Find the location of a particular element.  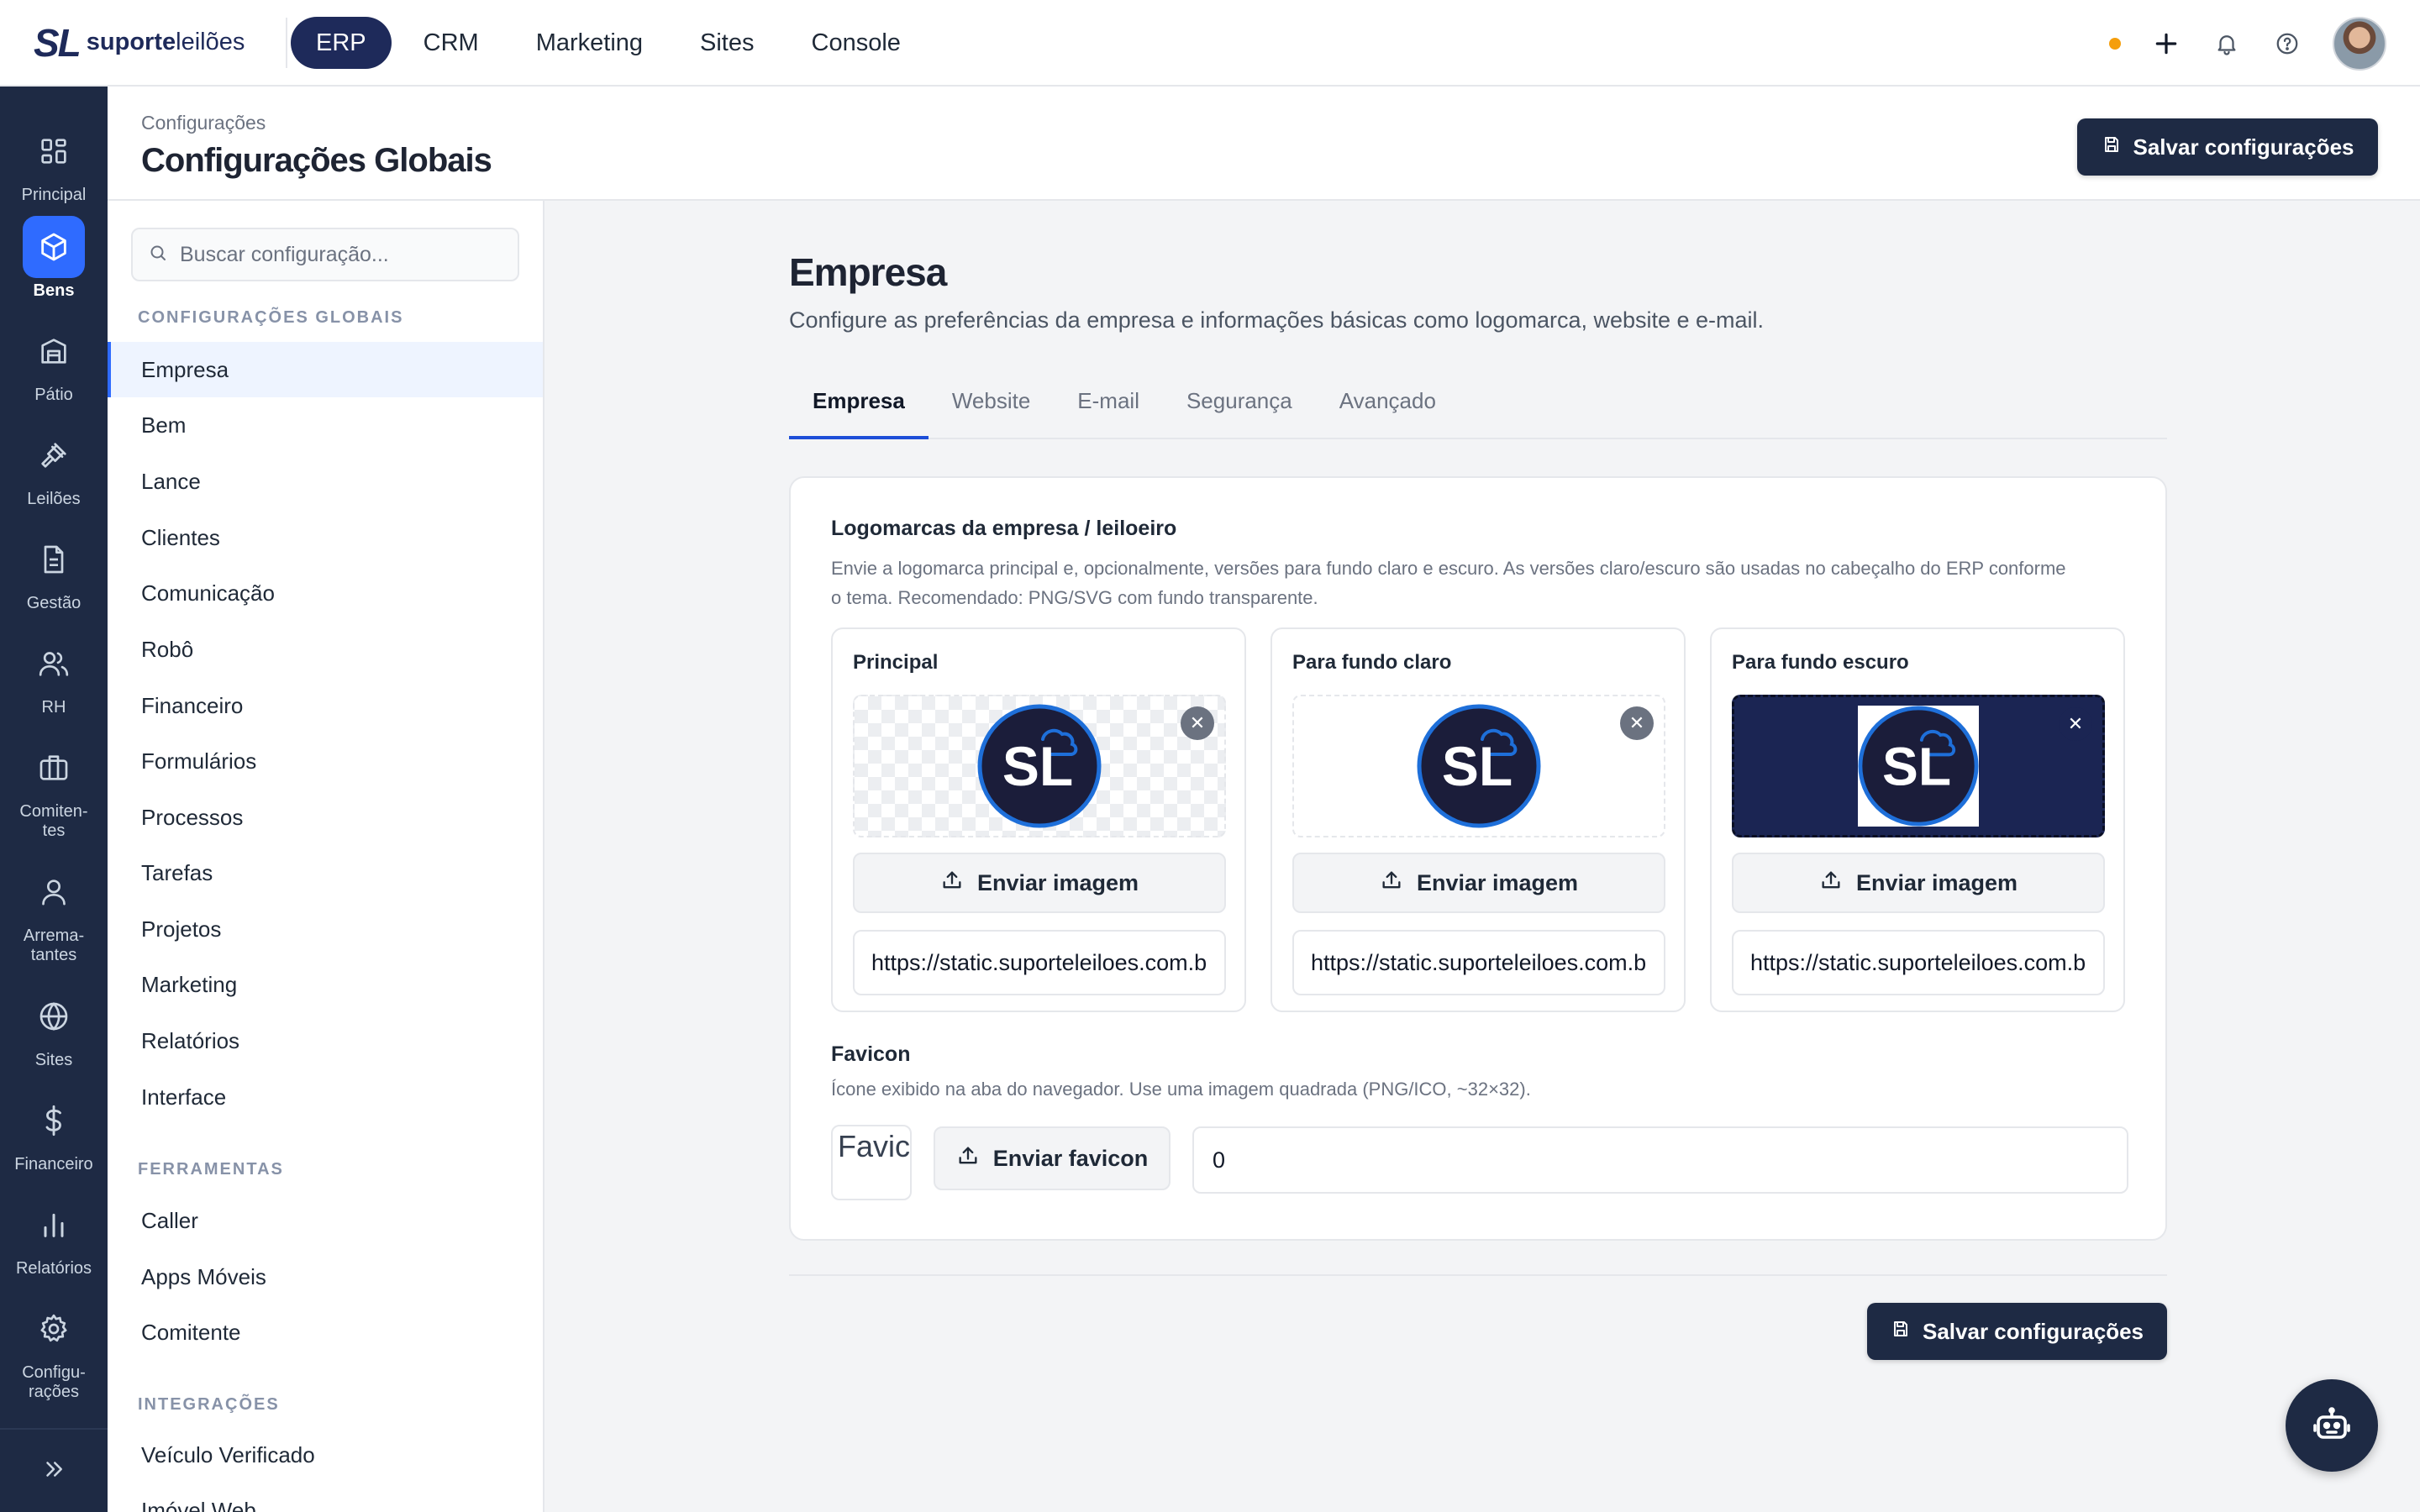

bell-icon is located at coordinates (2227, 44).